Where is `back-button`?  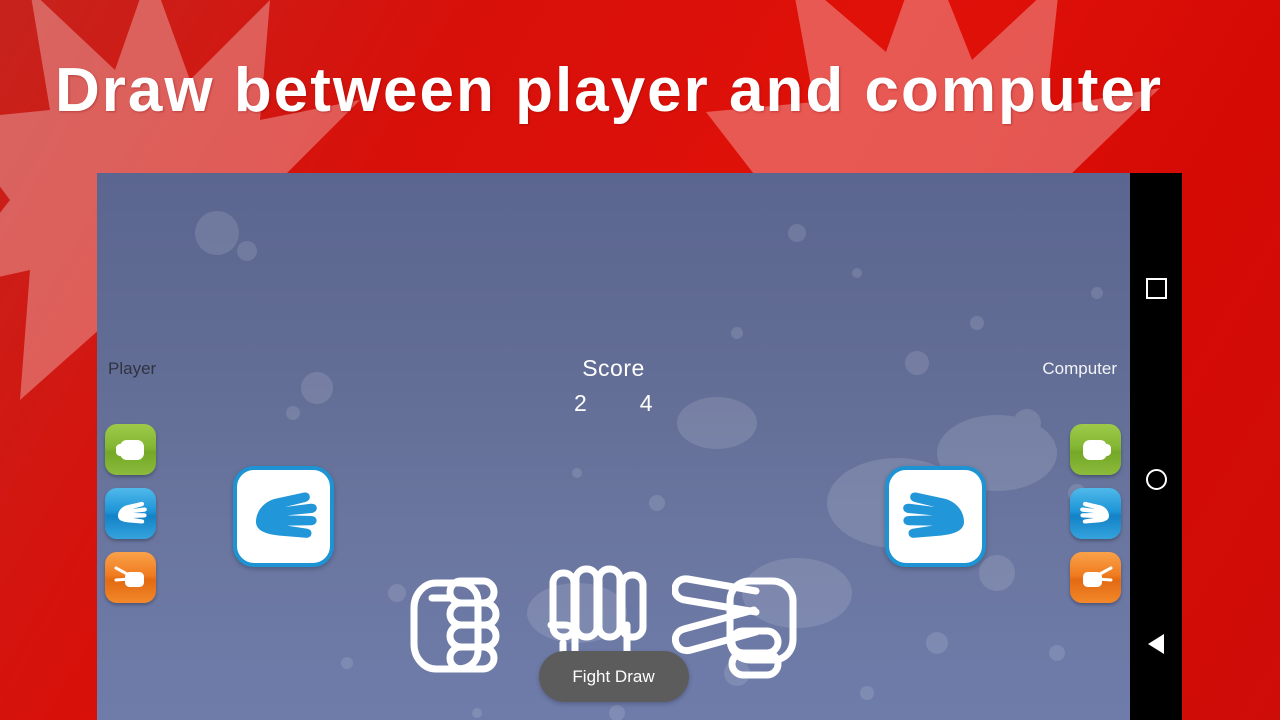 back-button is located at coordinates (1156, 644).